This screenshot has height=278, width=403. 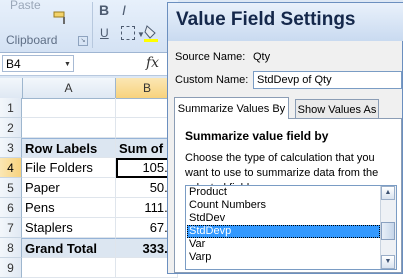 I want to click on function-option: Count Numbers, so click(x=283, y=205).